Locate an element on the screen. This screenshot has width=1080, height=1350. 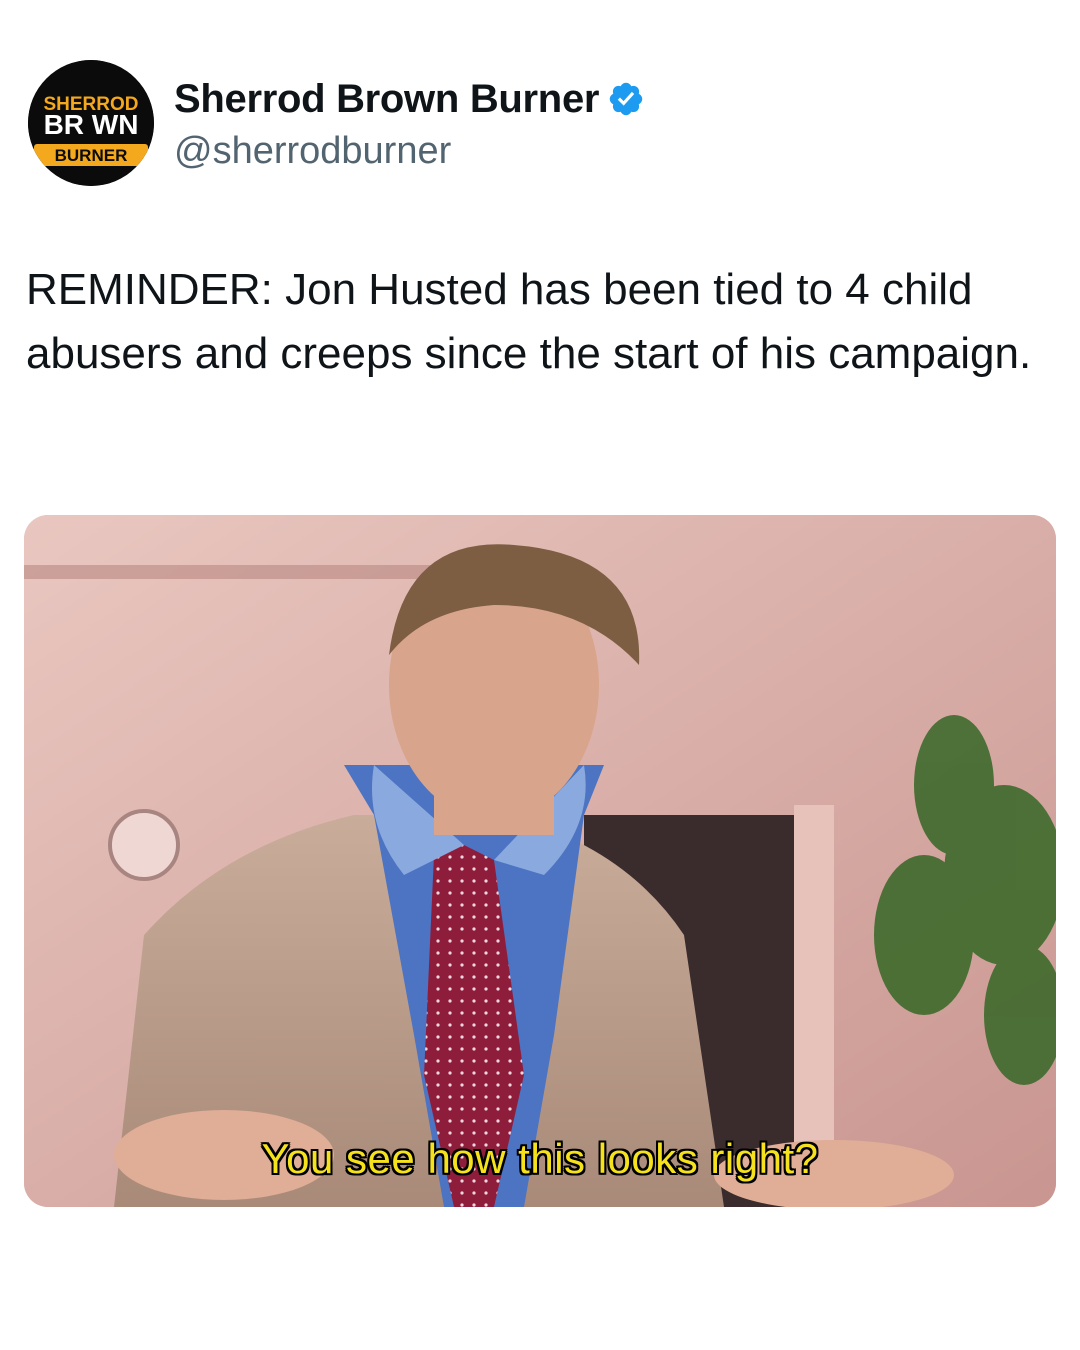
display-name-row: Sherrod Brown Burner is located at coordinates (409, 99).